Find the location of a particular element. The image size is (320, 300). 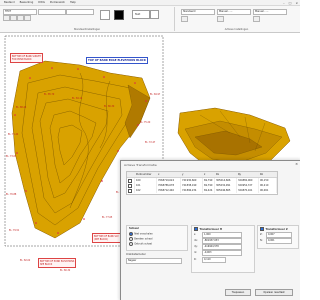

column-header: Ry is located at coordinates (248, 174).